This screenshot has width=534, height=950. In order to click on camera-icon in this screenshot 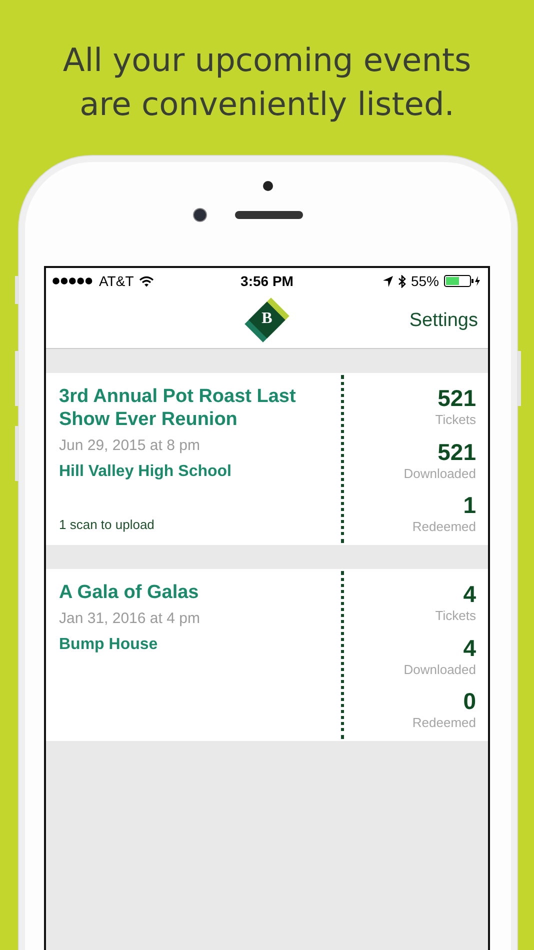, I will do `click(200, 215)`.